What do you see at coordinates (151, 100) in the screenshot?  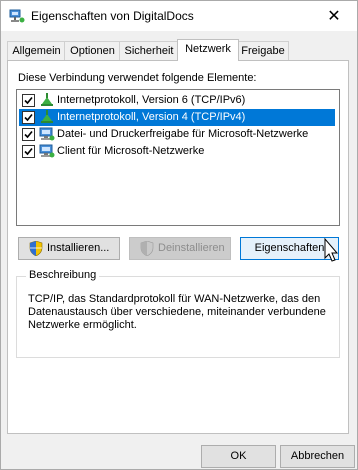 I see `list-item-label: Internetprotokoll, Version 6 (TCP/IPv6)` at bounding box center [151, 100].